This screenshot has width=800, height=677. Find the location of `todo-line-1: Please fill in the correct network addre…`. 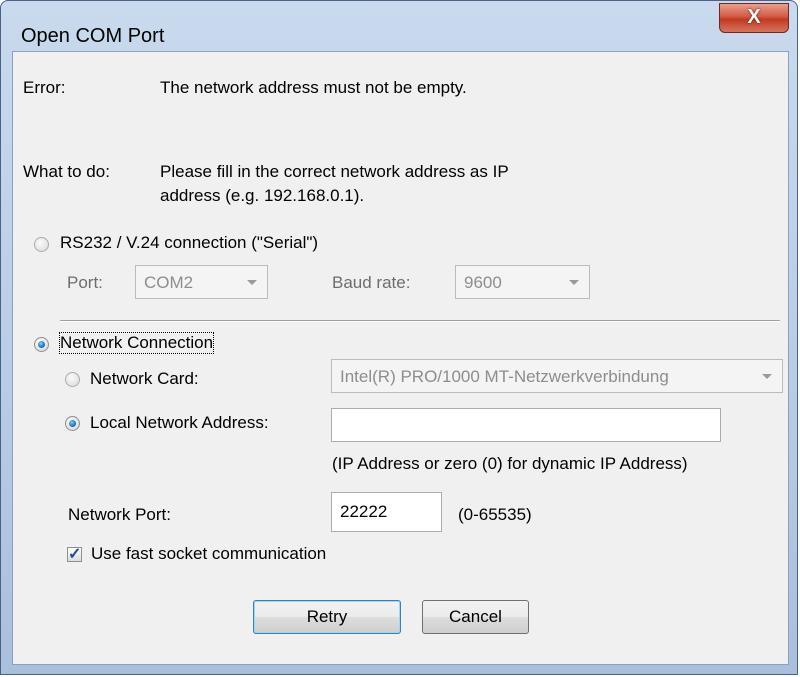

todo-line-1: Please fill in the correct network addre… is located at coordinates (334, 171).